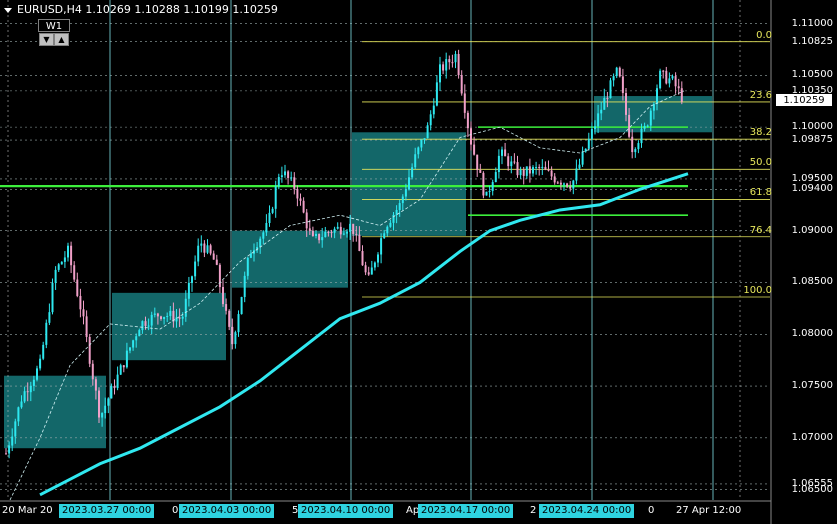 This screenshot has height=524, width=837. What do you see at coordinates (812, 189) in the screenshot?
I see `price-tick-label: 1.09400` at bounding box center [812, 189].